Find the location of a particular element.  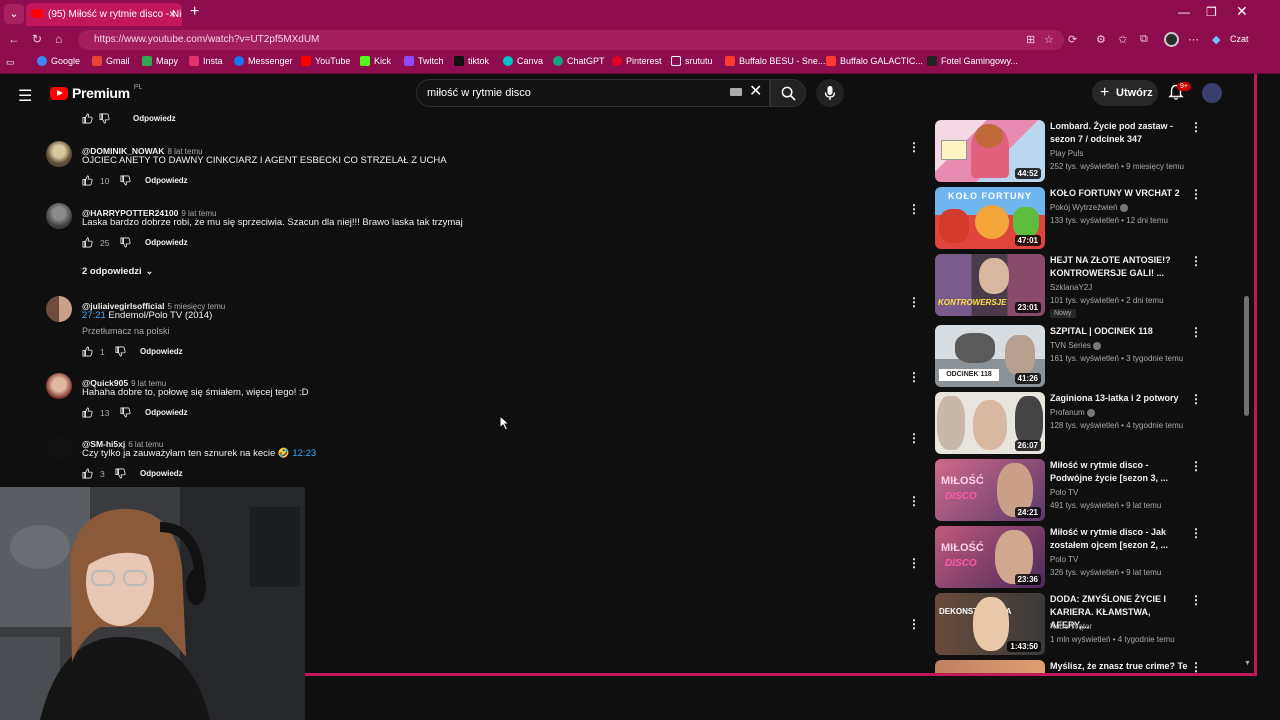

bookmark-canva: Canva is located at coordinates (523, 61).